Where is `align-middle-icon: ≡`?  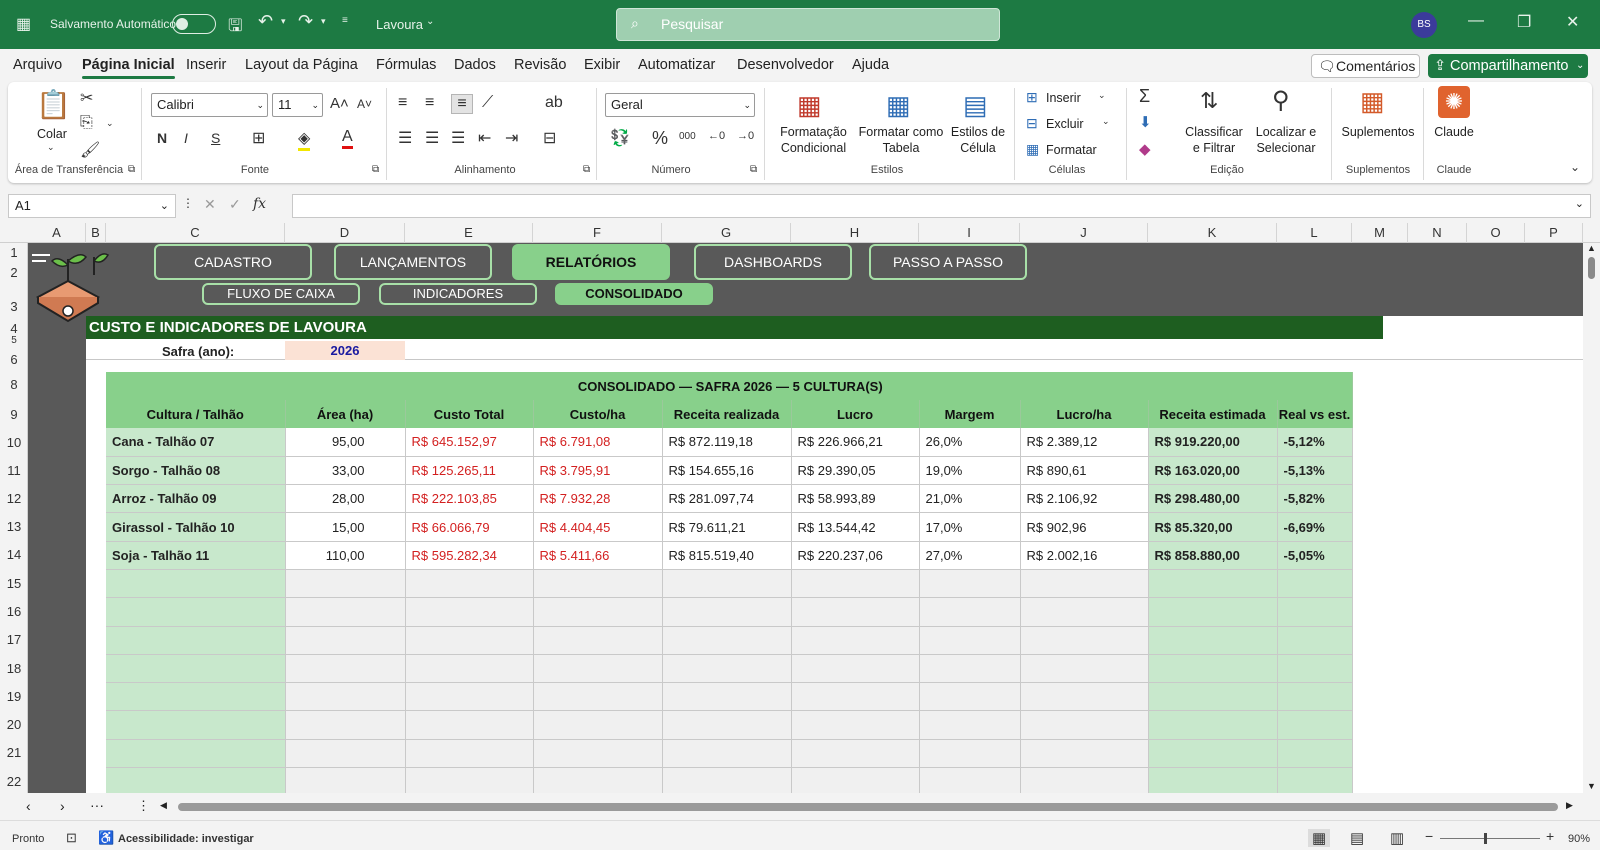 align-middle-icon: ≡ is located at coordinates (429, 103).